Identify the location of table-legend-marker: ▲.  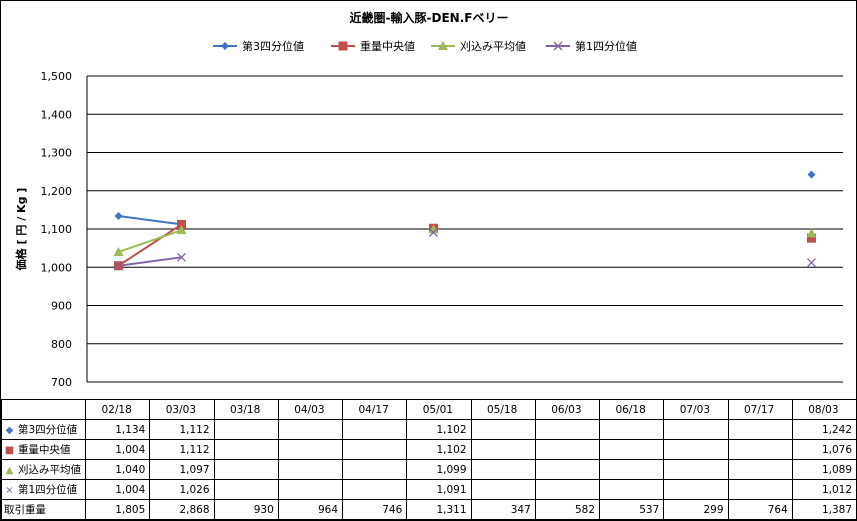
(9, 470).